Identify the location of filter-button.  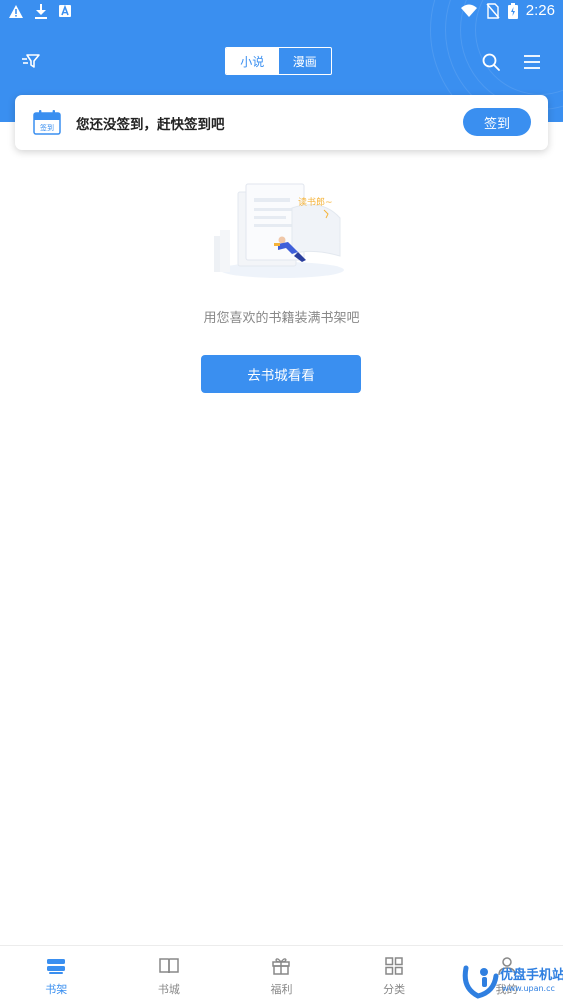
(31, 61).